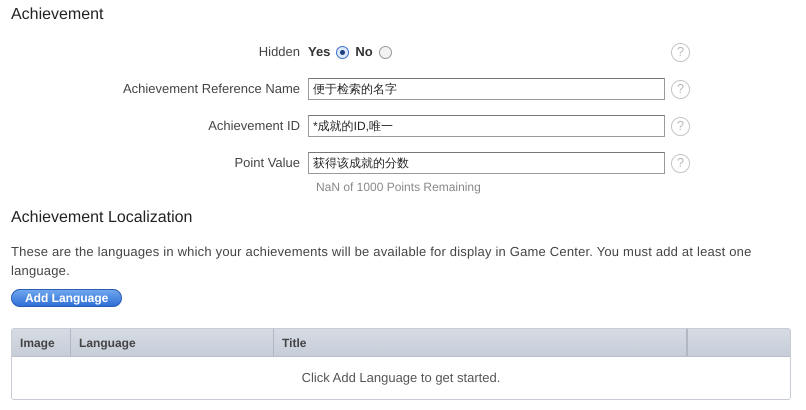 This screenshot has width=806, height=410. I want to click on field-label: Achievement Reference Name, so click(211, 88).